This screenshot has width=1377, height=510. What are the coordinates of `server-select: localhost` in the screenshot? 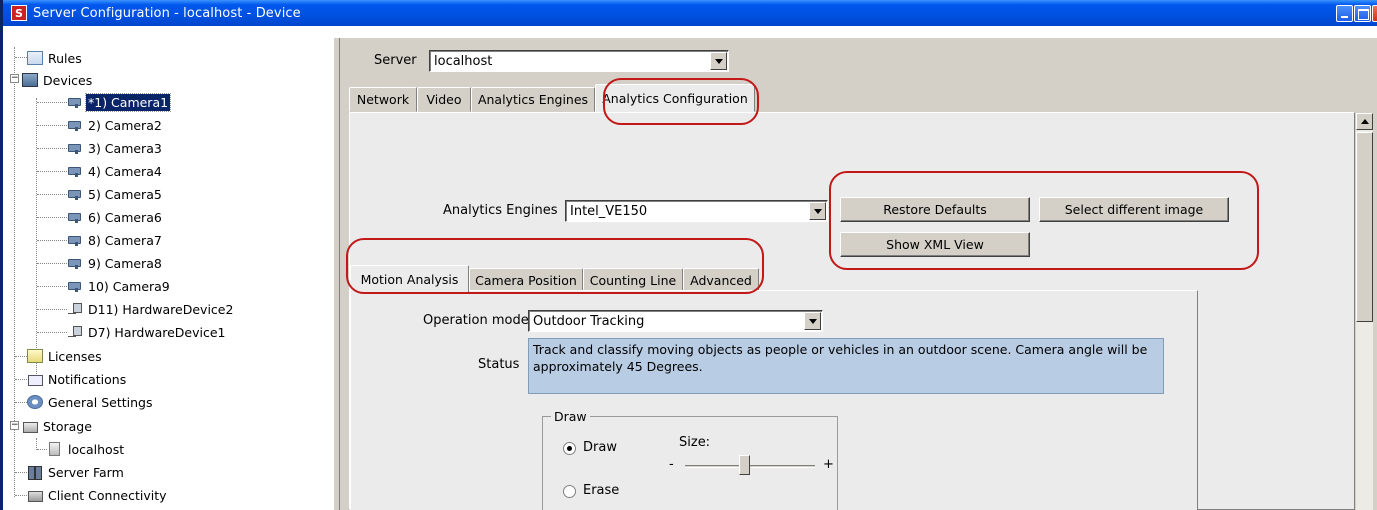 It's located at (579, 61).